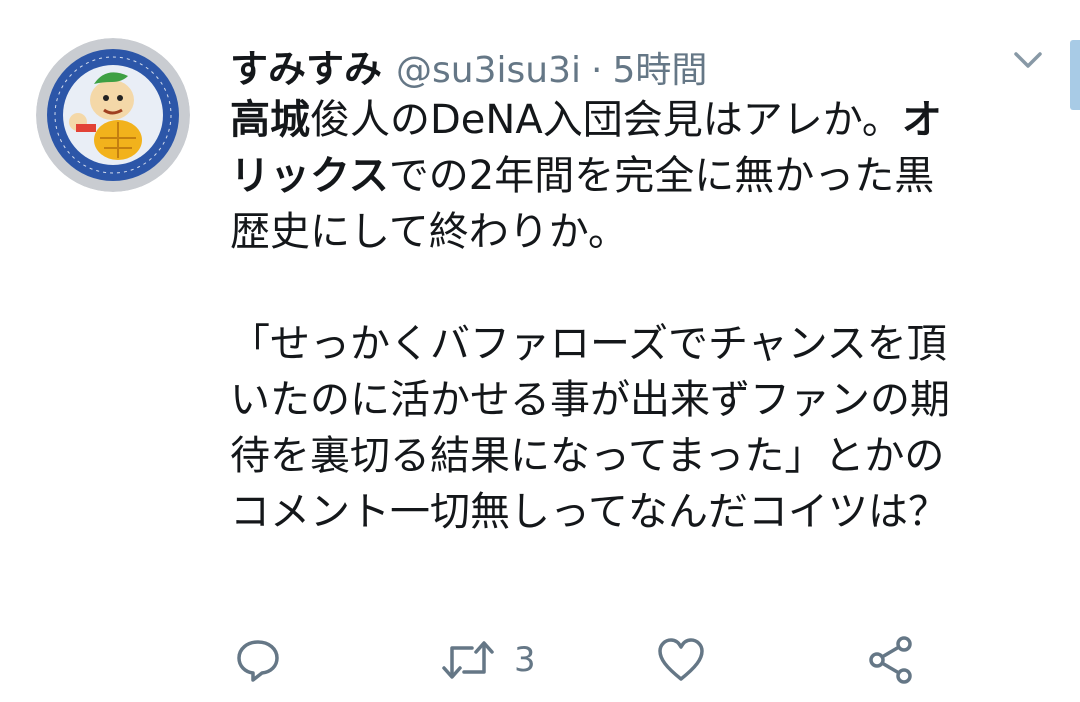  I want to click on tweet-line: 高城俊人のDeNA入団会見はアレか。オ, so click(635, 120).